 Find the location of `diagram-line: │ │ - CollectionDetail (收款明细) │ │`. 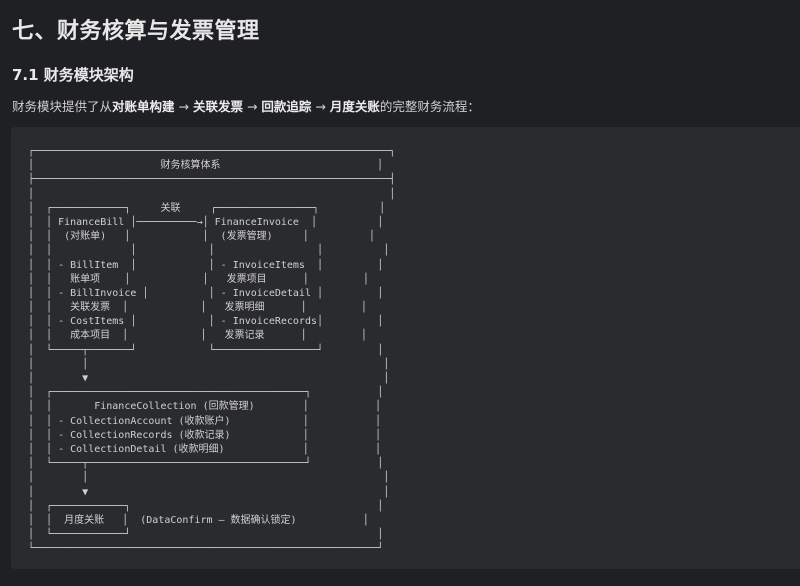

diagram-line: │ │ - CollectionDetail (收款明细) │ │ is located at coordinates (205, 449).